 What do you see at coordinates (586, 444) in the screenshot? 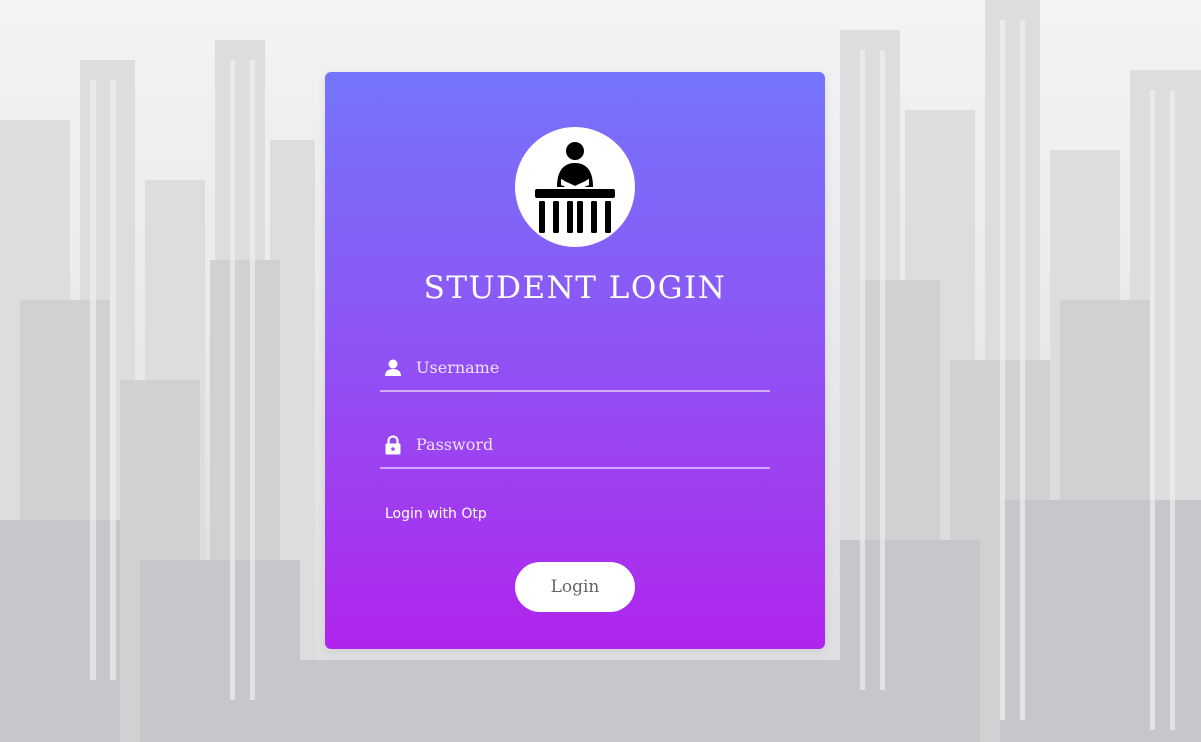
I see `password-input` at bounding box center [586, 444].